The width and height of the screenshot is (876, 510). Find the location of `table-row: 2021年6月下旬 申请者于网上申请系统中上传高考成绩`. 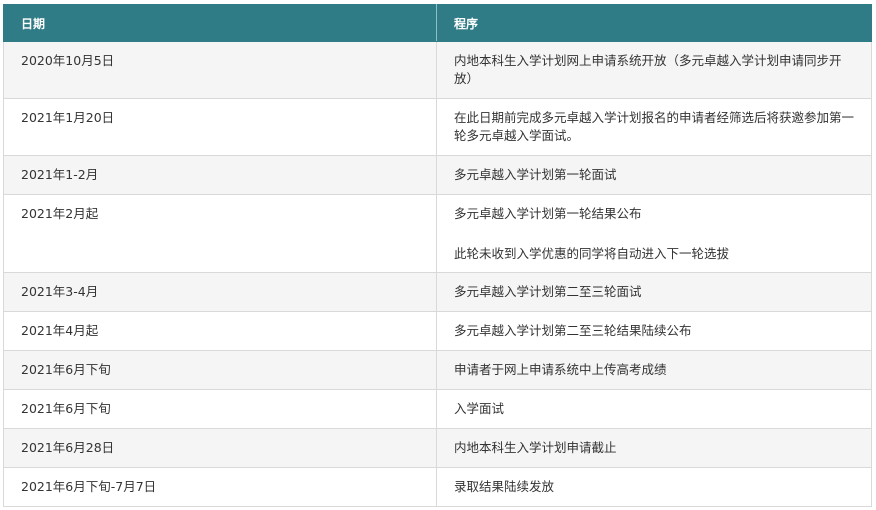

table-row: 2021年6月下旬 申请者于网上申请系统中上传高考成绩 is located at coordinates (437, 370).